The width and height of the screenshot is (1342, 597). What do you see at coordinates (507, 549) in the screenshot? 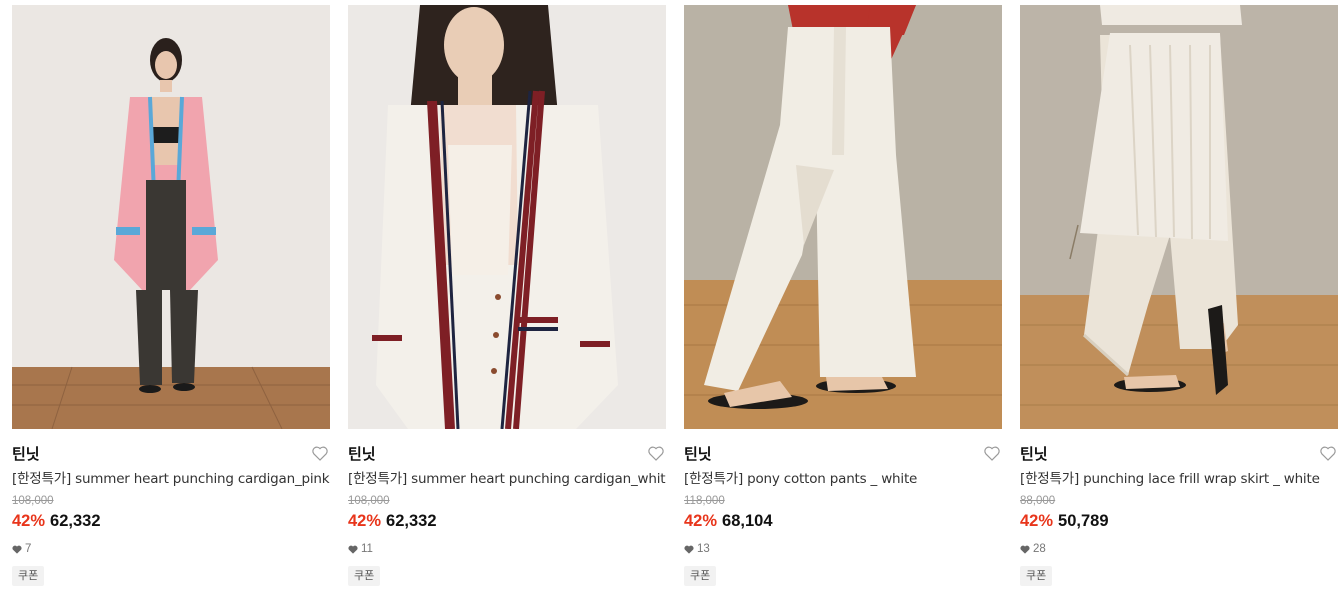
I see `likes-count: 11` at bounding box center [507, 549].